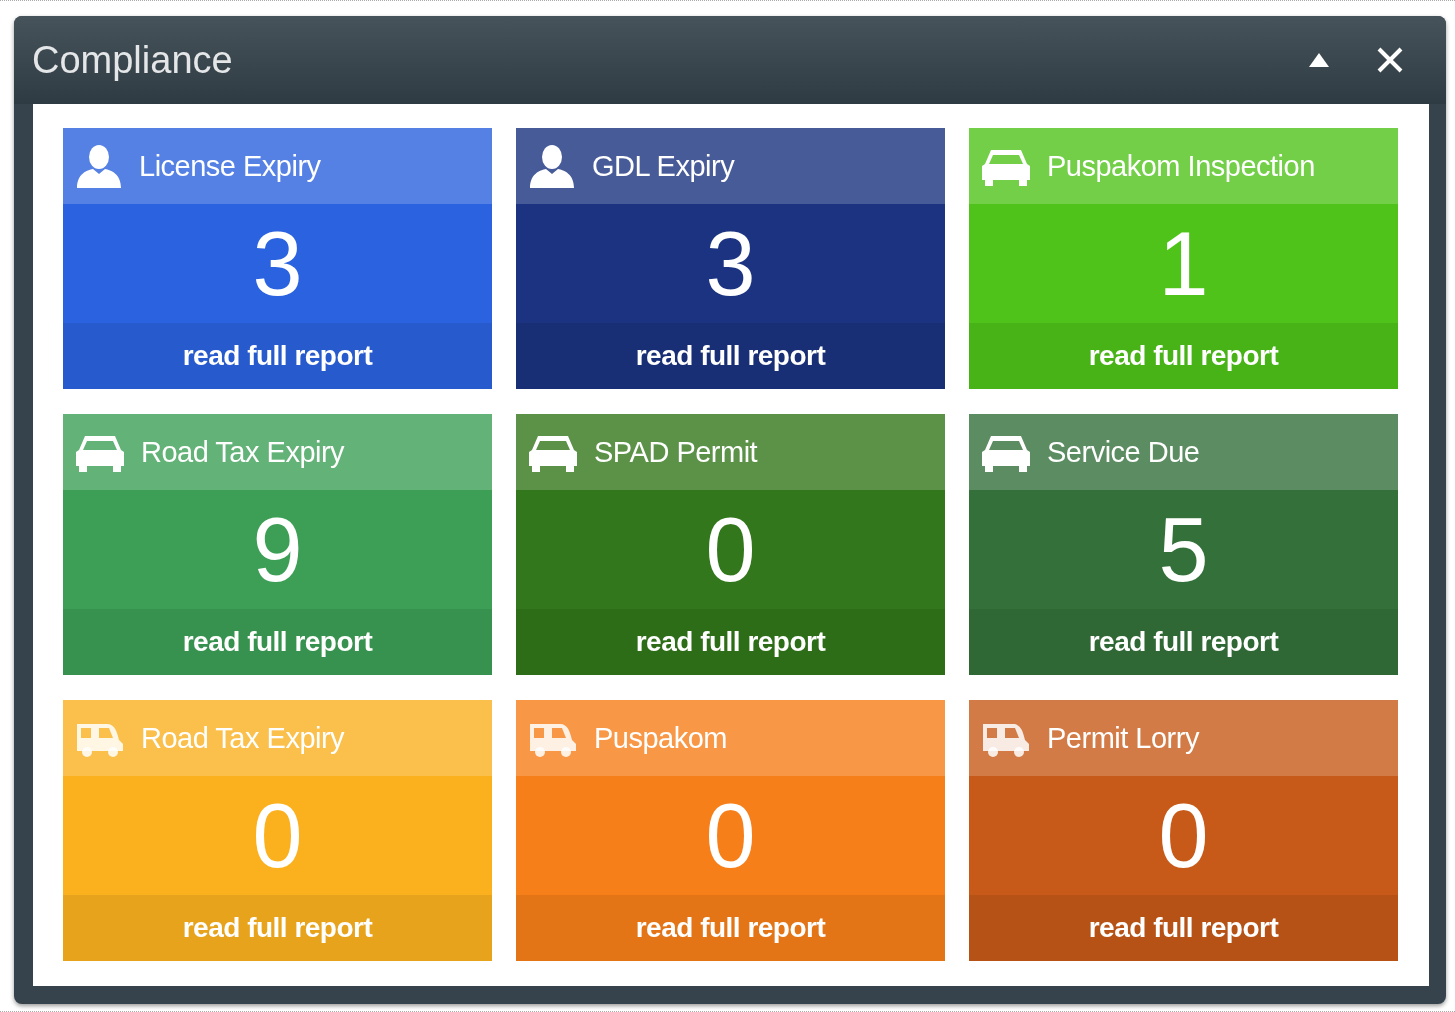  Describe the element at coordinates (663, 166) in the screenshot. I see `tile-title: GDL Expiry` at that location.